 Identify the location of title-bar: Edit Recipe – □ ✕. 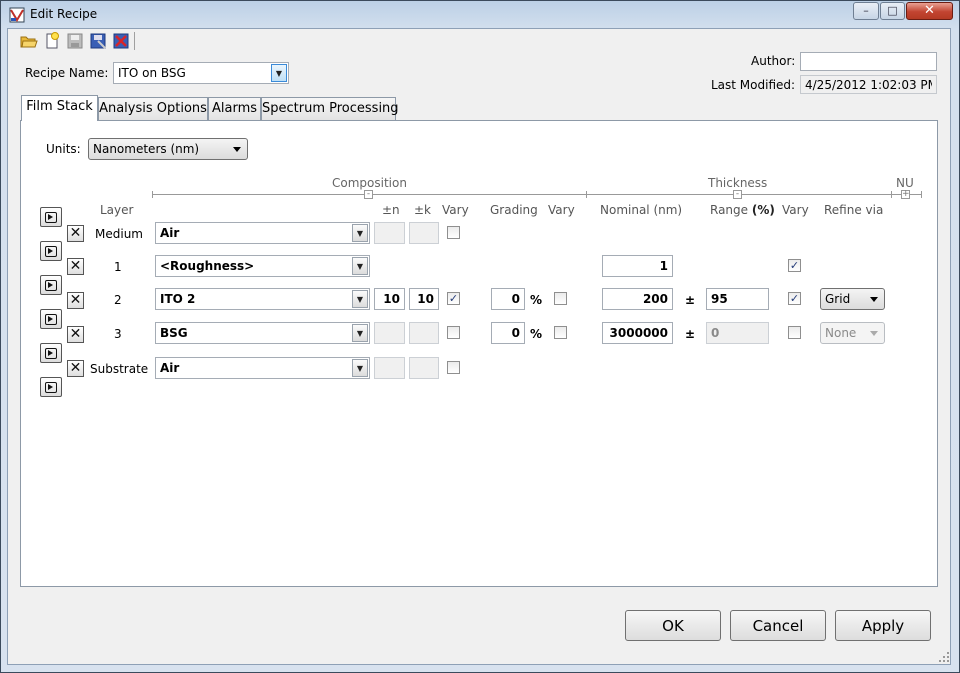
(480, 15).